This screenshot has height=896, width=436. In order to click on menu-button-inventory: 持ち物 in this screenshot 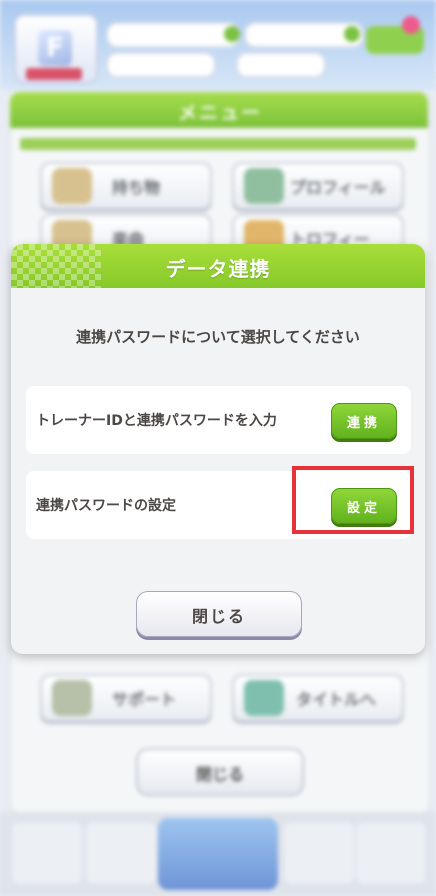, I will do `click(126, 186)`.